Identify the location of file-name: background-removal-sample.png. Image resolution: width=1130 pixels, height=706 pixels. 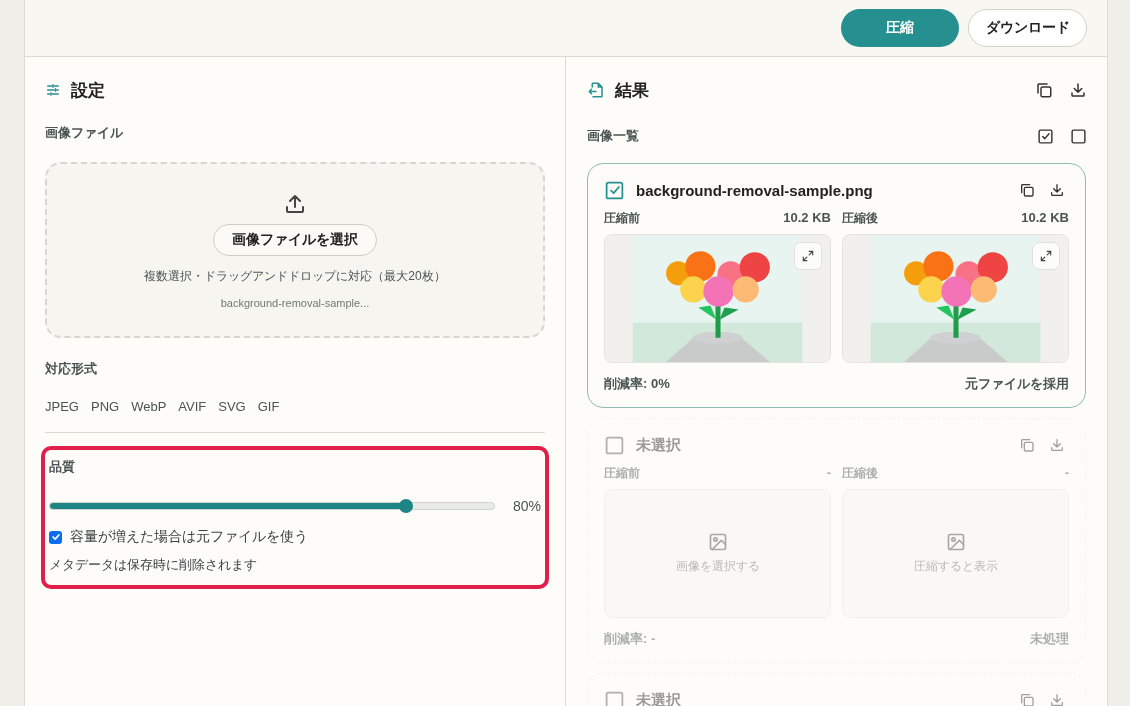
(754, 190).